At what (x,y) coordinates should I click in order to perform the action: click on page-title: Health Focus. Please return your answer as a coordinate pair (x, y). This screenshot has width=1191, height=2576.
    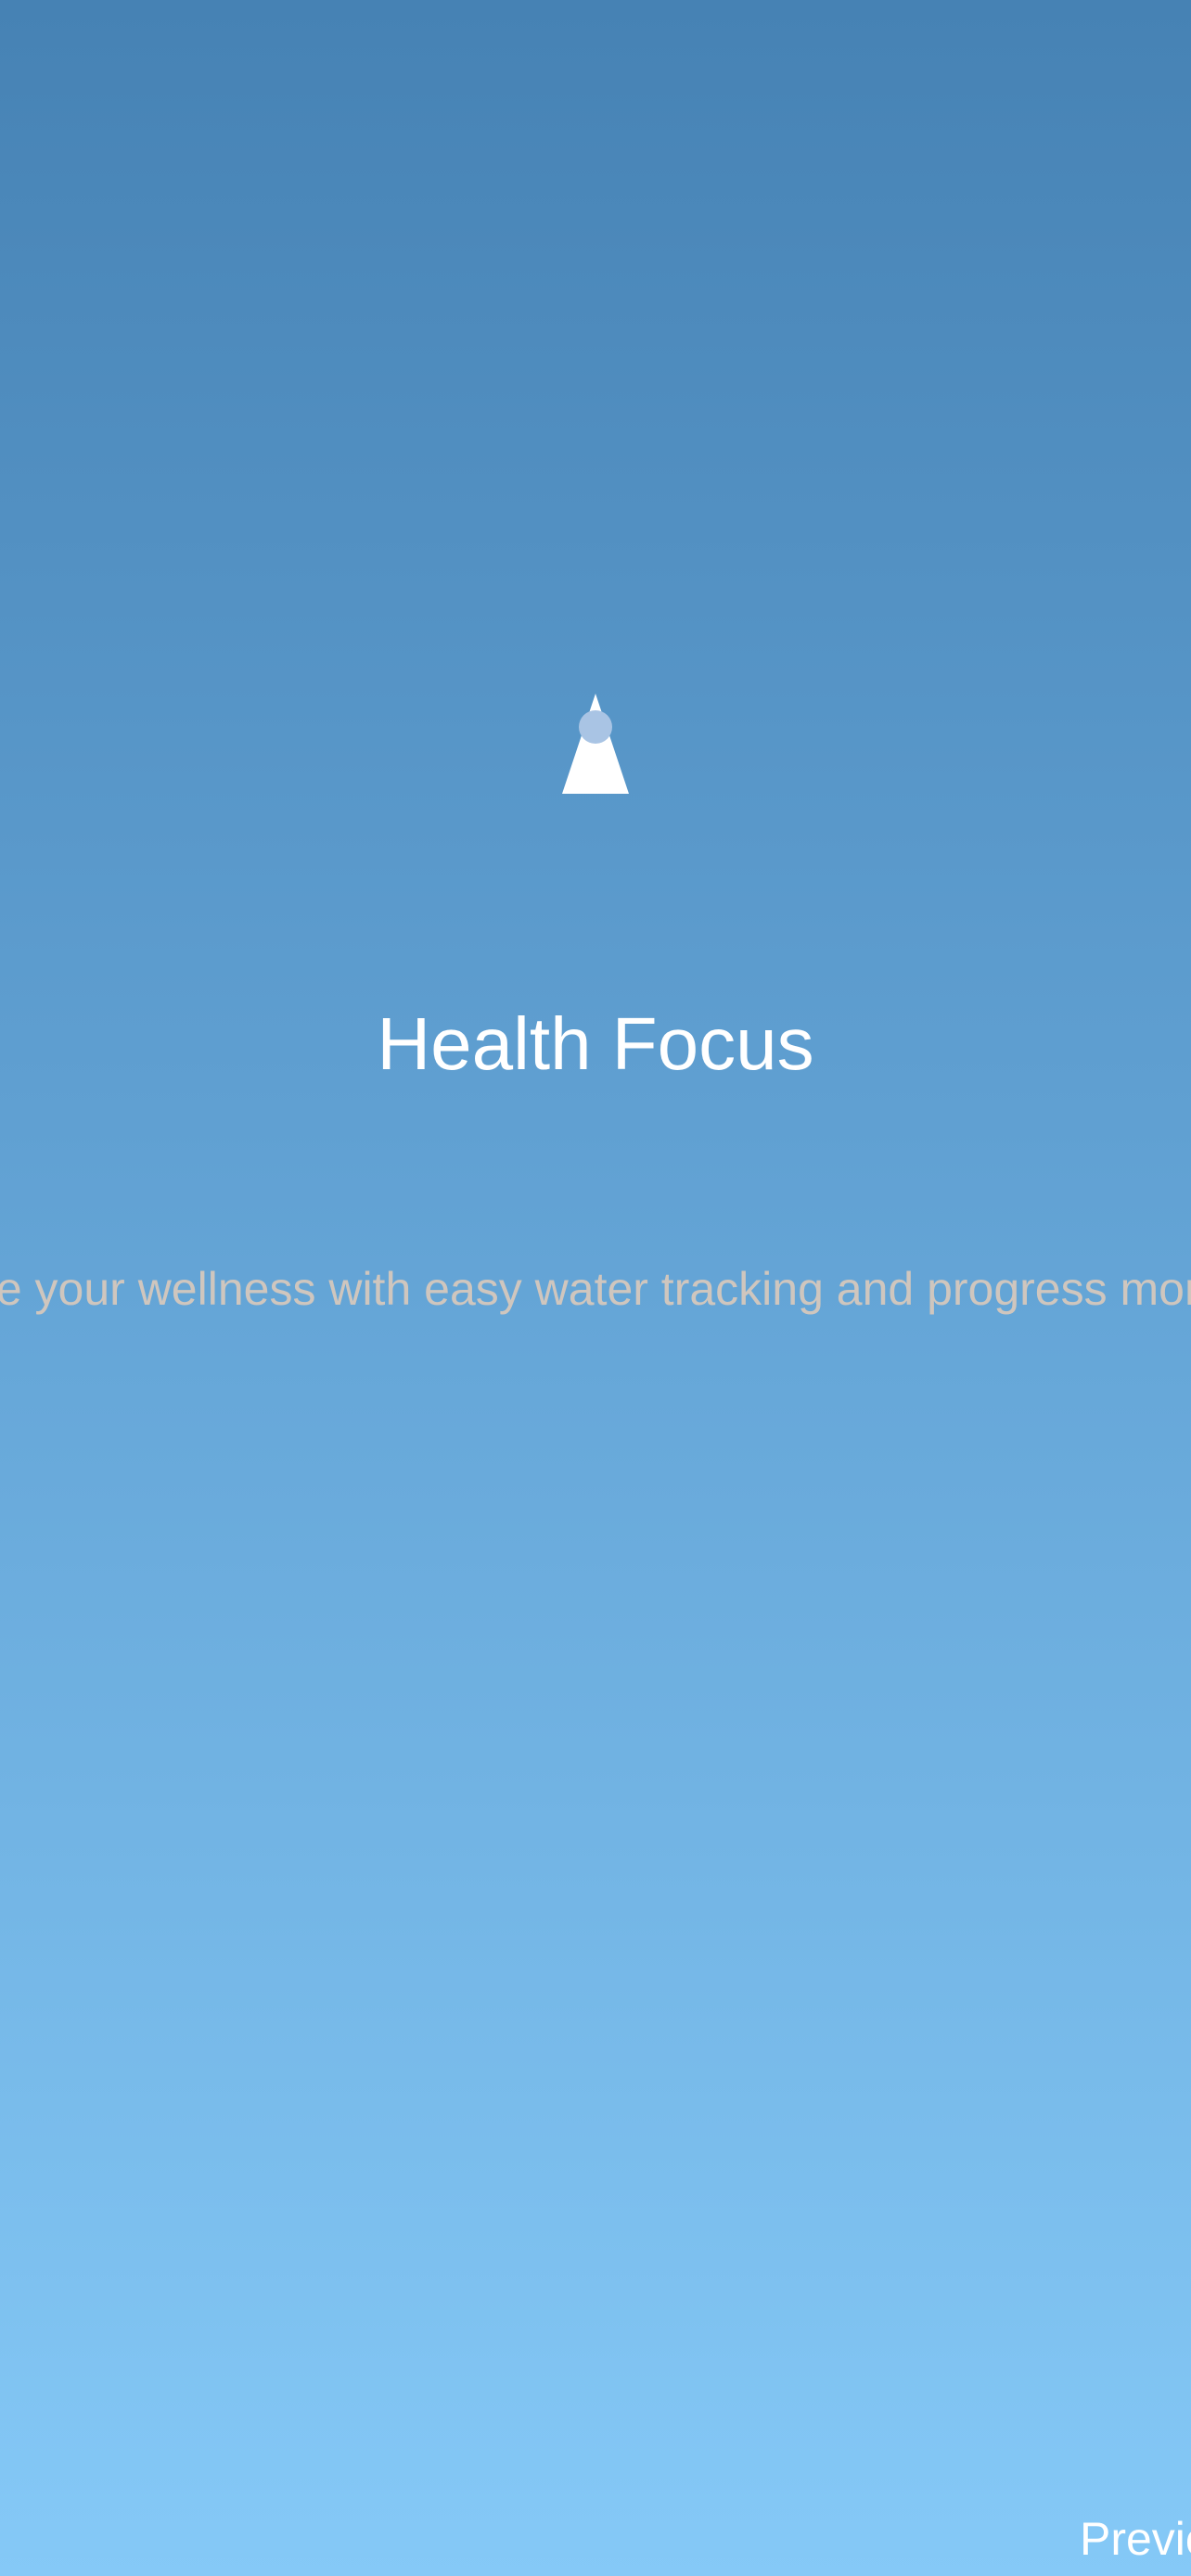
    Looking at the image, I should click on (595, 1043).